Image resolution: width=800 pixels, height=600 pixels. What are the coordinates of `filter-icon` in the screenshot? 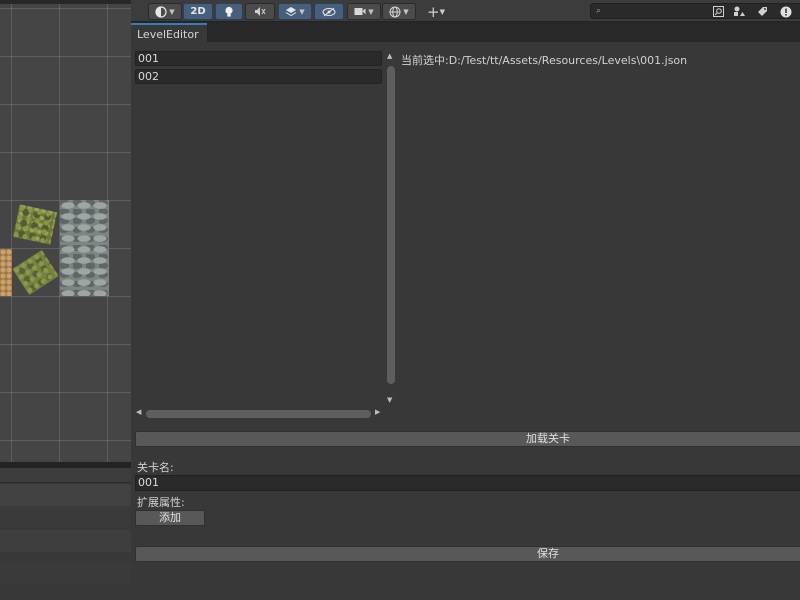 It's located at (739, 11).